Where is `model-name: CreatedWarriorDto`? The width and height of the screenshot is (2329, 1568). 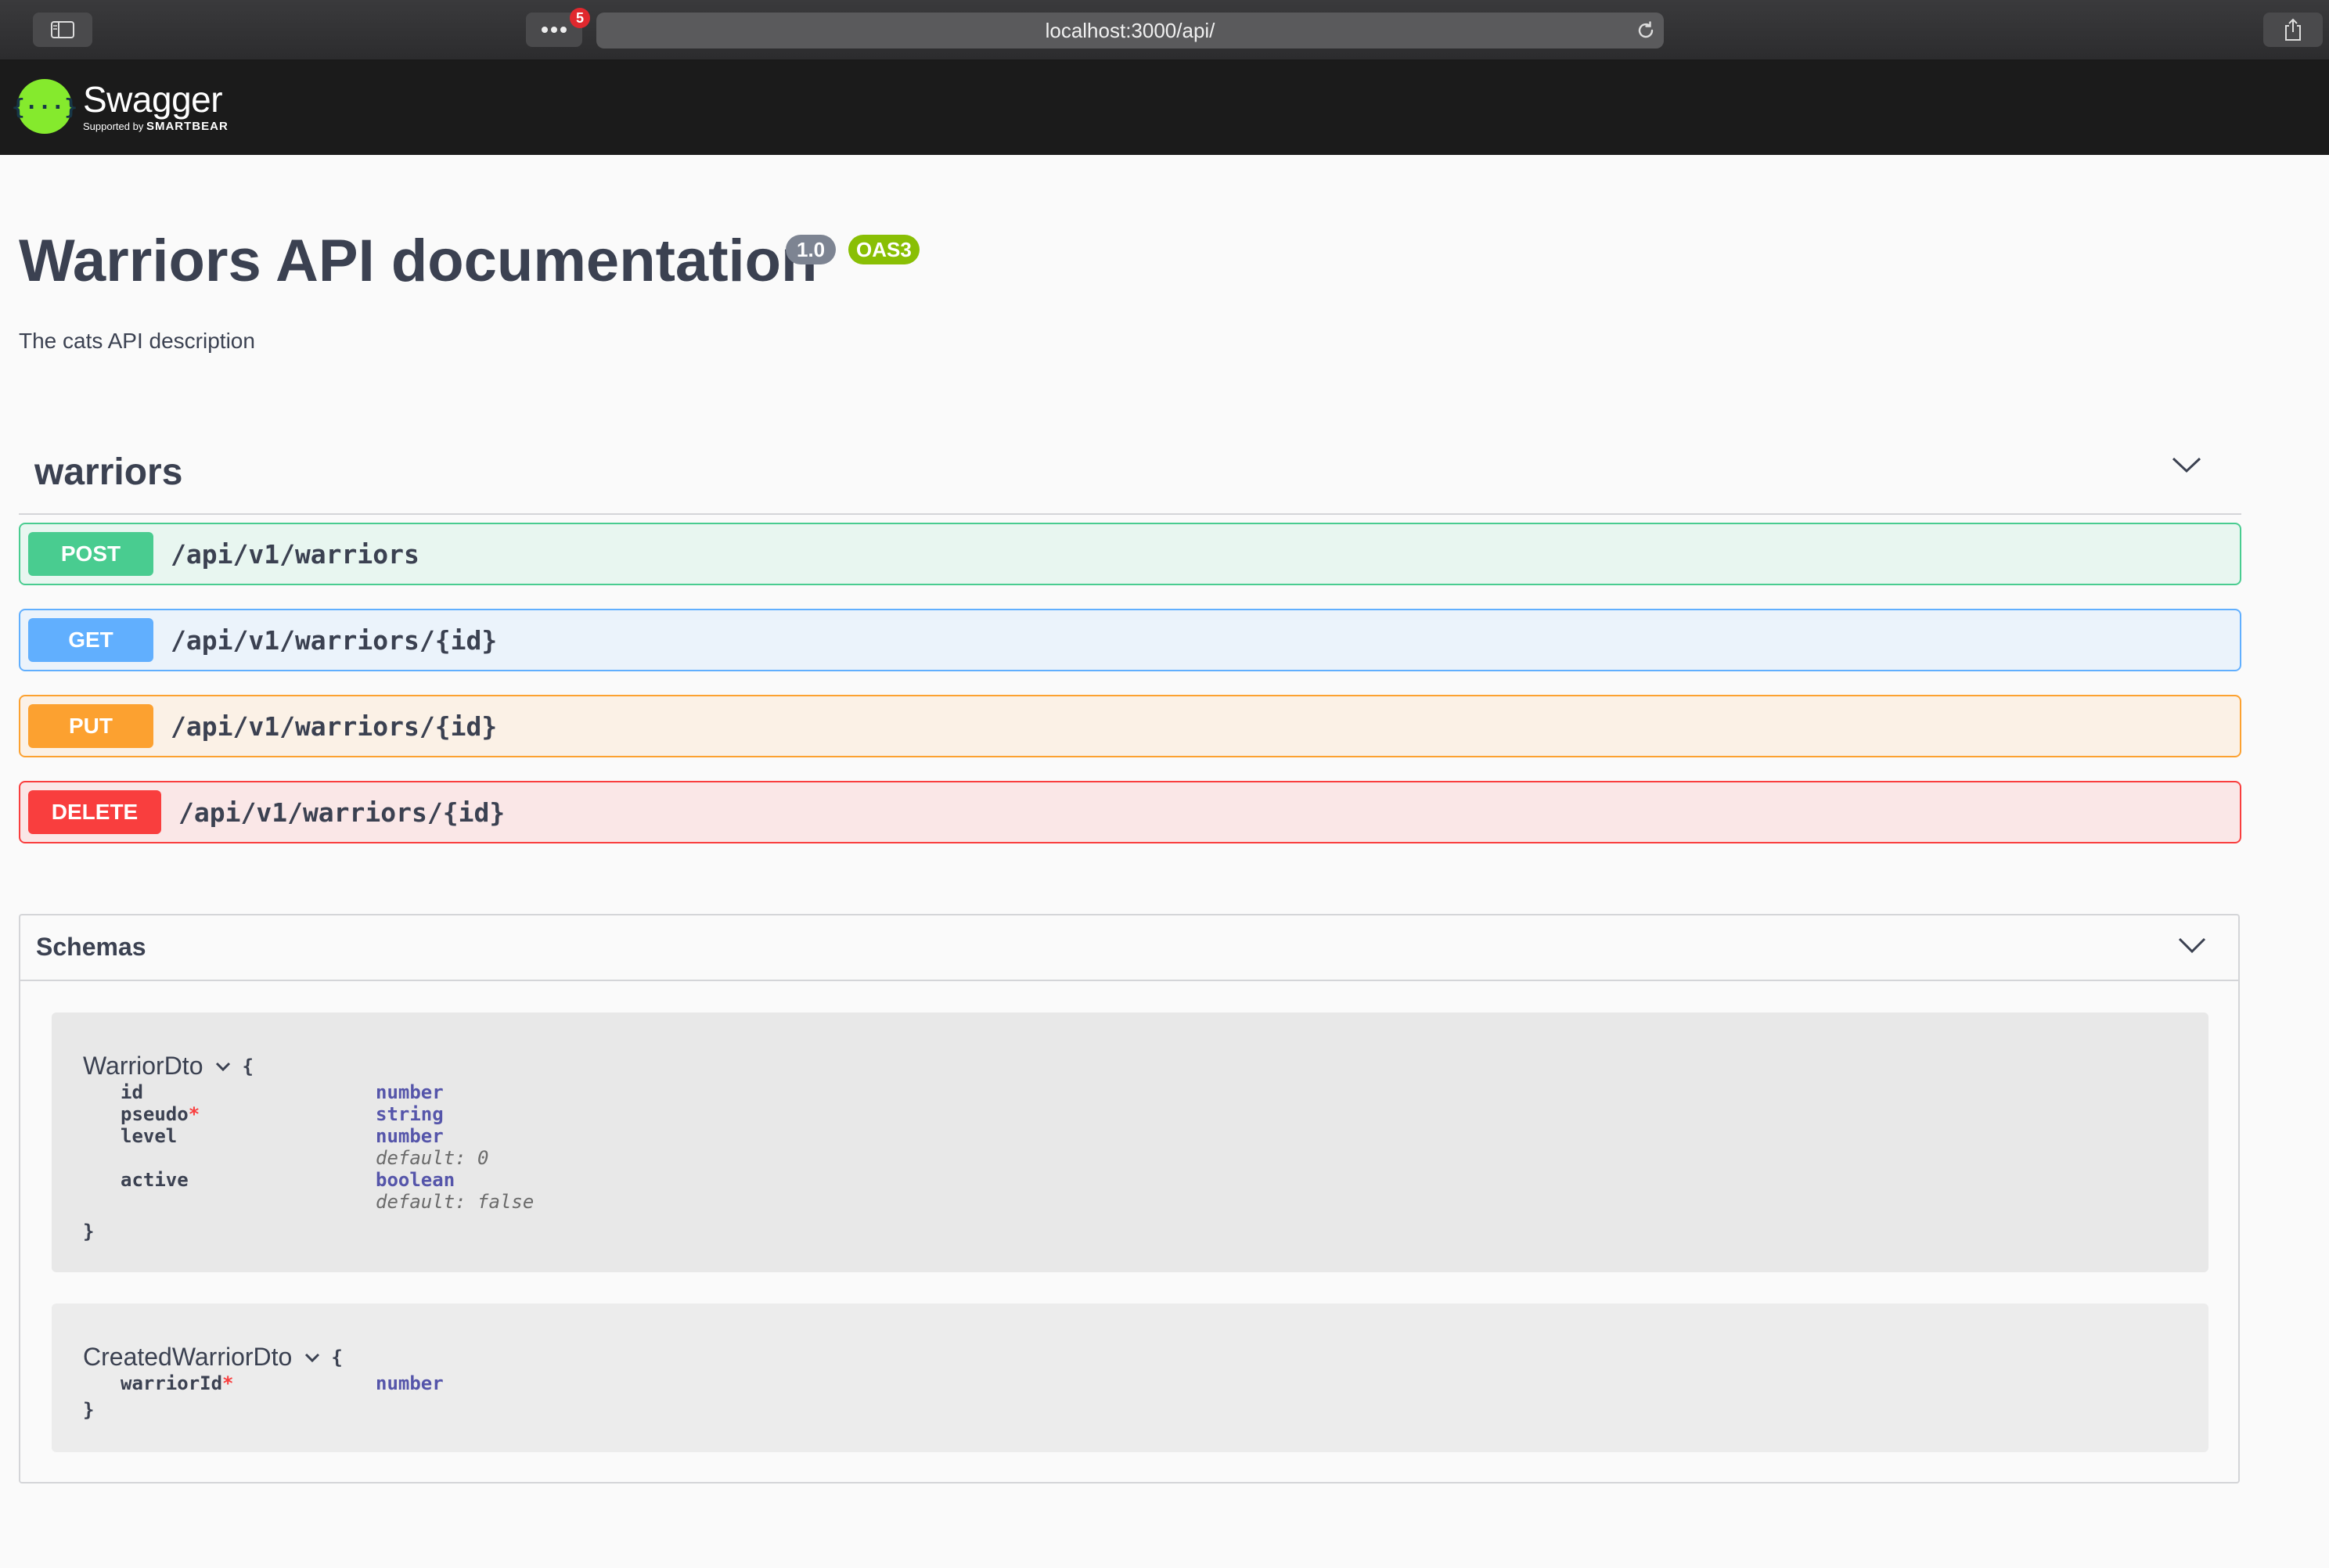 model-name: CreatedWarriorDto is located at coordinates (188, 1357).